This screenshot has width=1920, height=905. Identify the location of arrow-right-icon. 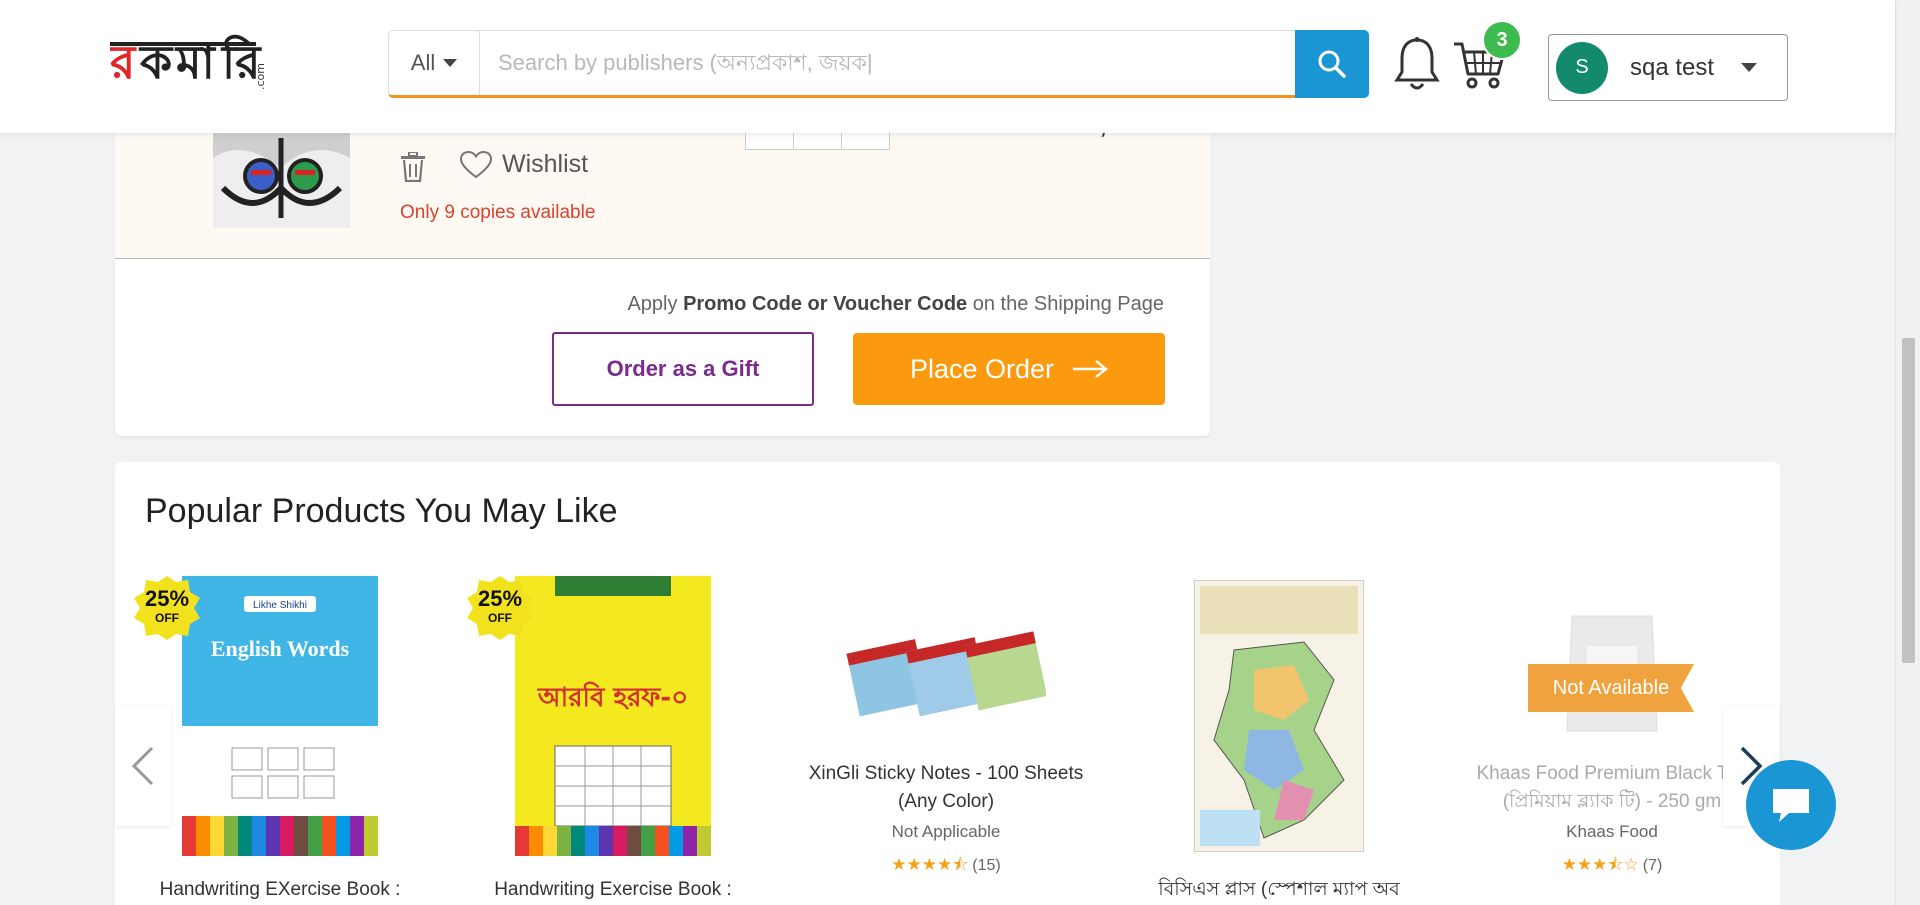
(1090, 369).